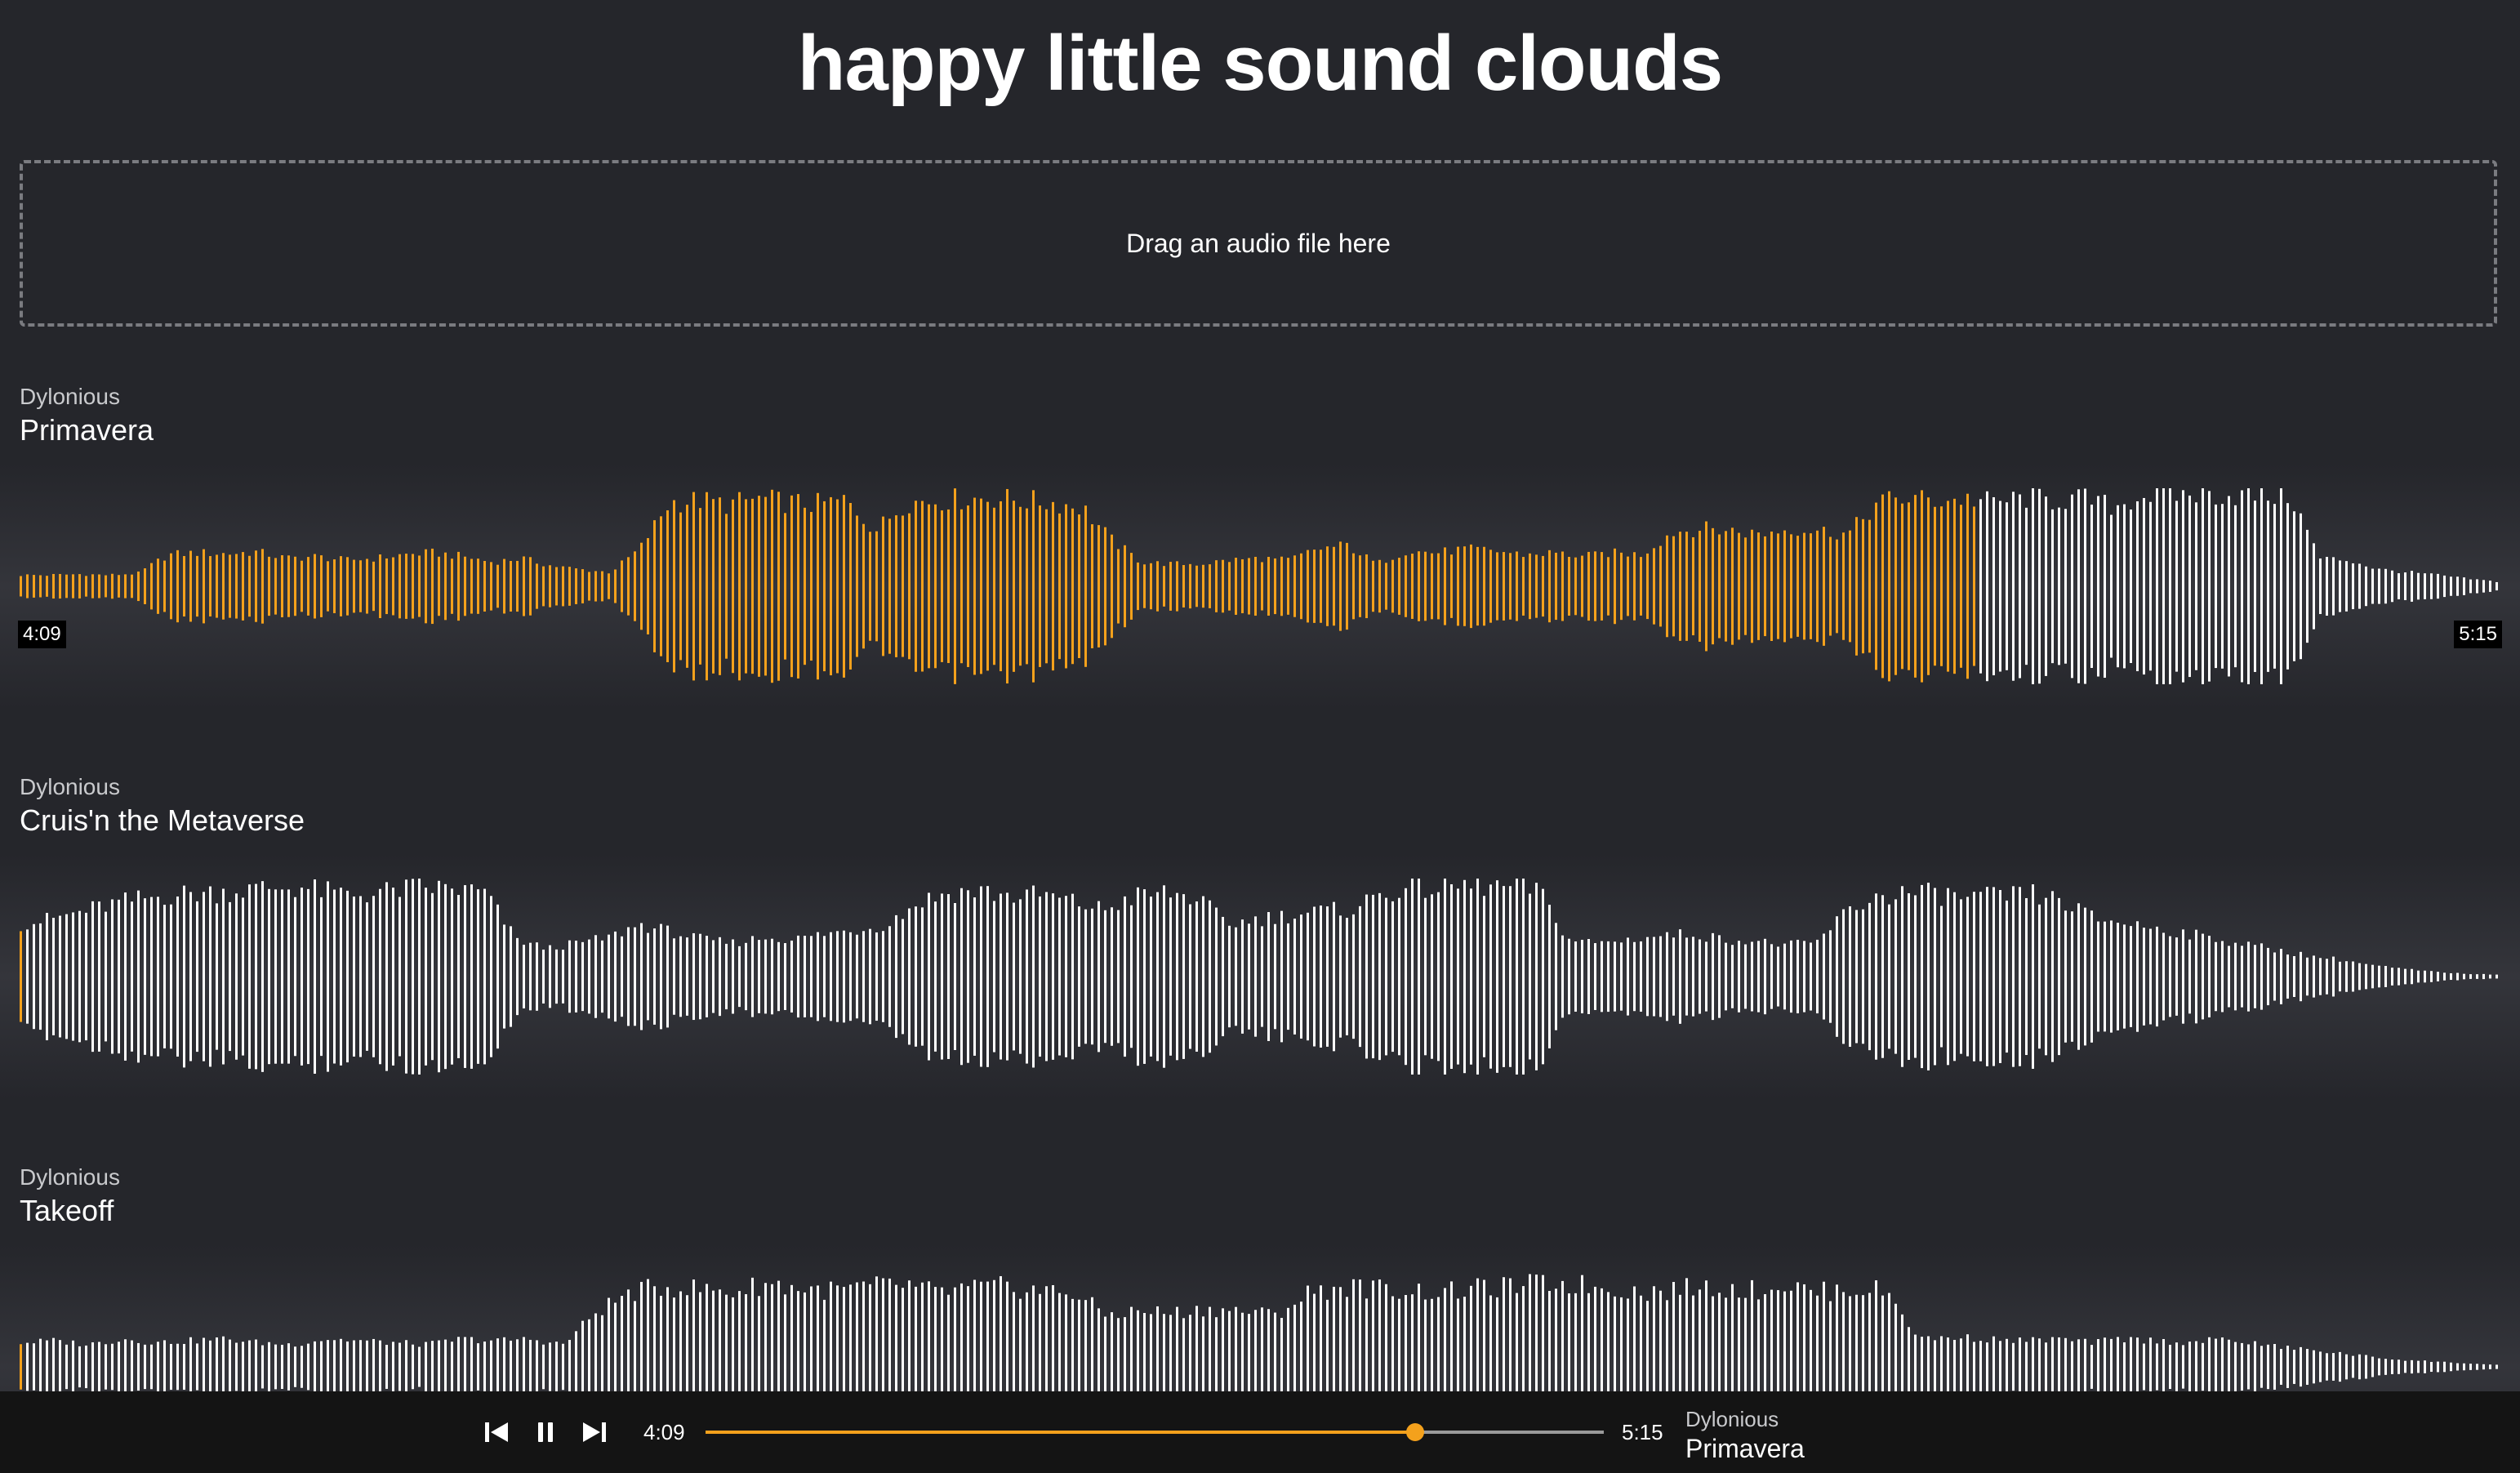 Image resolution: width=2520 pixels, height=1473 pixels. I want to click on progress-slider, so click(1155, 1432).